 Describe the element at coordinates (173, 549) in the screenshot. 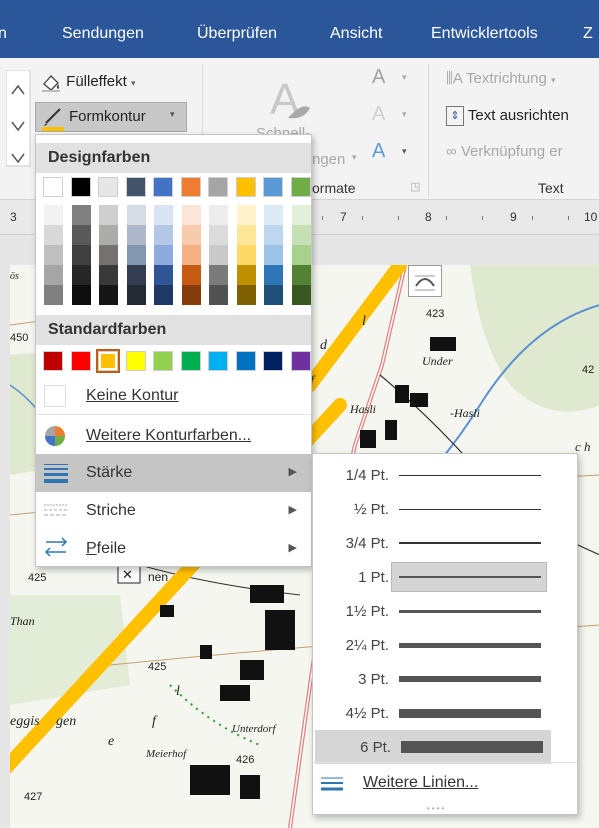

I see `arrows-item: Pfeile ▶` at that location.